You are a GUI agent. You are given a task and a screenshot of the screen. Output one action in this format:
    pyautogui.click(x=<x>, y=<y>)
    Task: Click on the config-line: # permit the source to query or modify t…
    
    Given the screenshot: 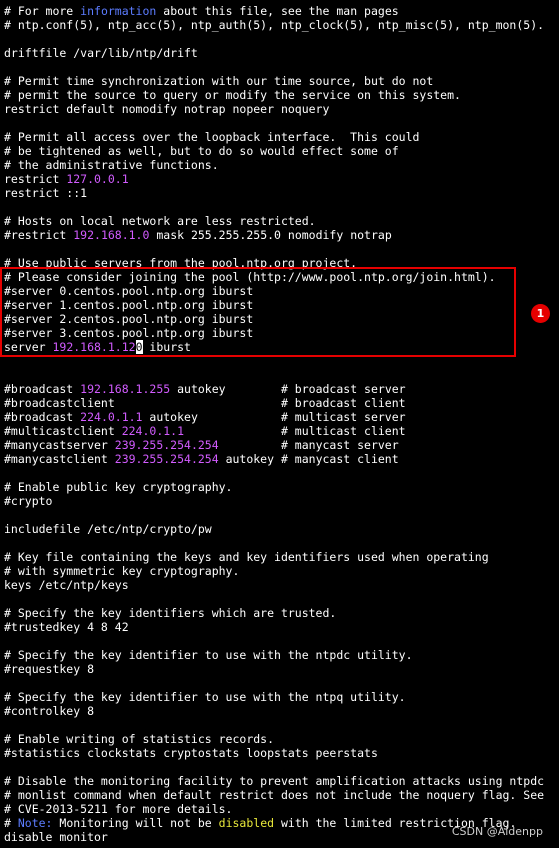 What is the action you would take?
    pyautogui.click(x=281, y=95)
    